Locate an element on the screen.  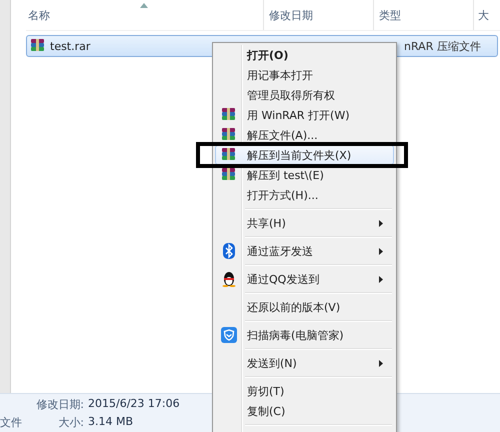
detail-label: 大小: is located at coordinates (70, 422).